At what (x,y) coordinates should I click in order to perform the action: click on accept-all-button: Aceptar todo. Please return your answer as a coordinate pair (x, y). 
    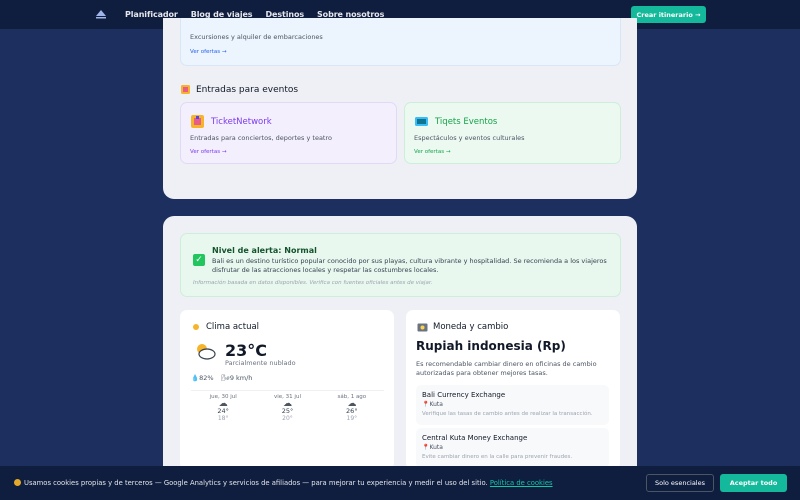
    Looking at the image, I should click on (753, 483).